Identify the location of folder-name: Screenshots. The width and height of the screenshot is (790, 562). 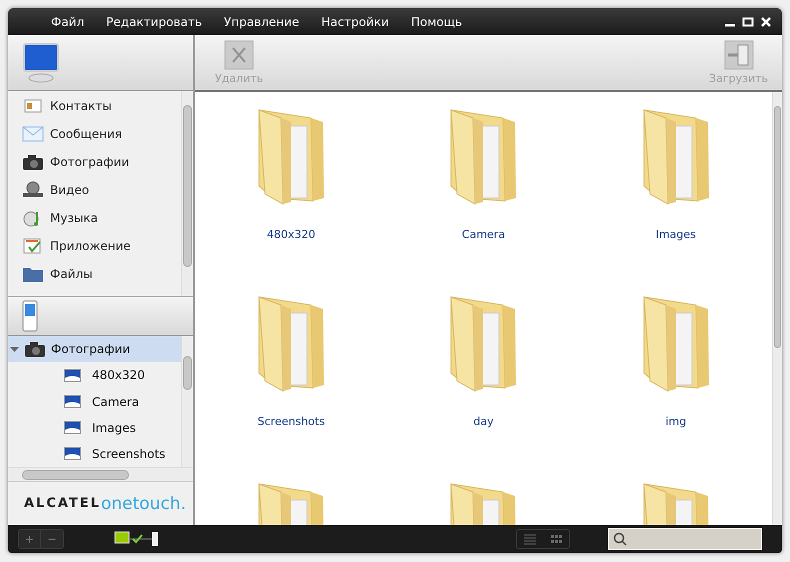
(291, 421).